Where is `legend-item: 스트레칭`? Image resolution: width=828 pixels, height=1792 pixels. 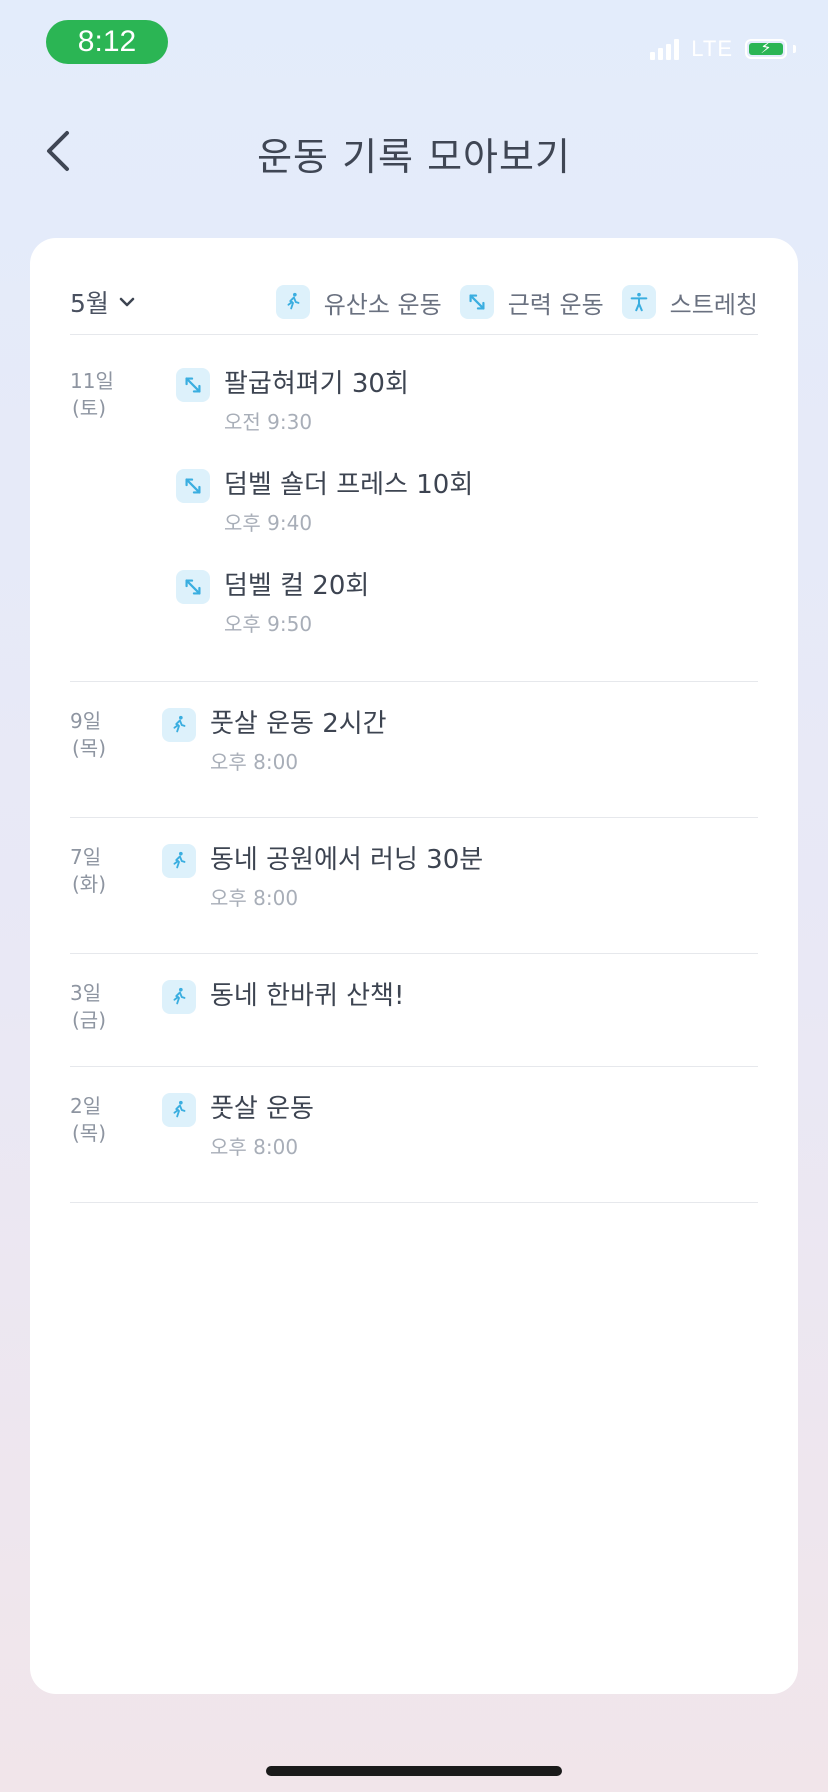
legend-item: 스트레칭 is located at coordinates (689, 302).